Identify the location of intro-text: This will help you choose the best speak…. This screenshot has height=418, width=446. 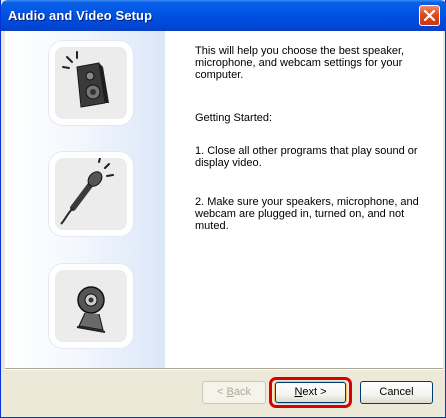
(300, 63).